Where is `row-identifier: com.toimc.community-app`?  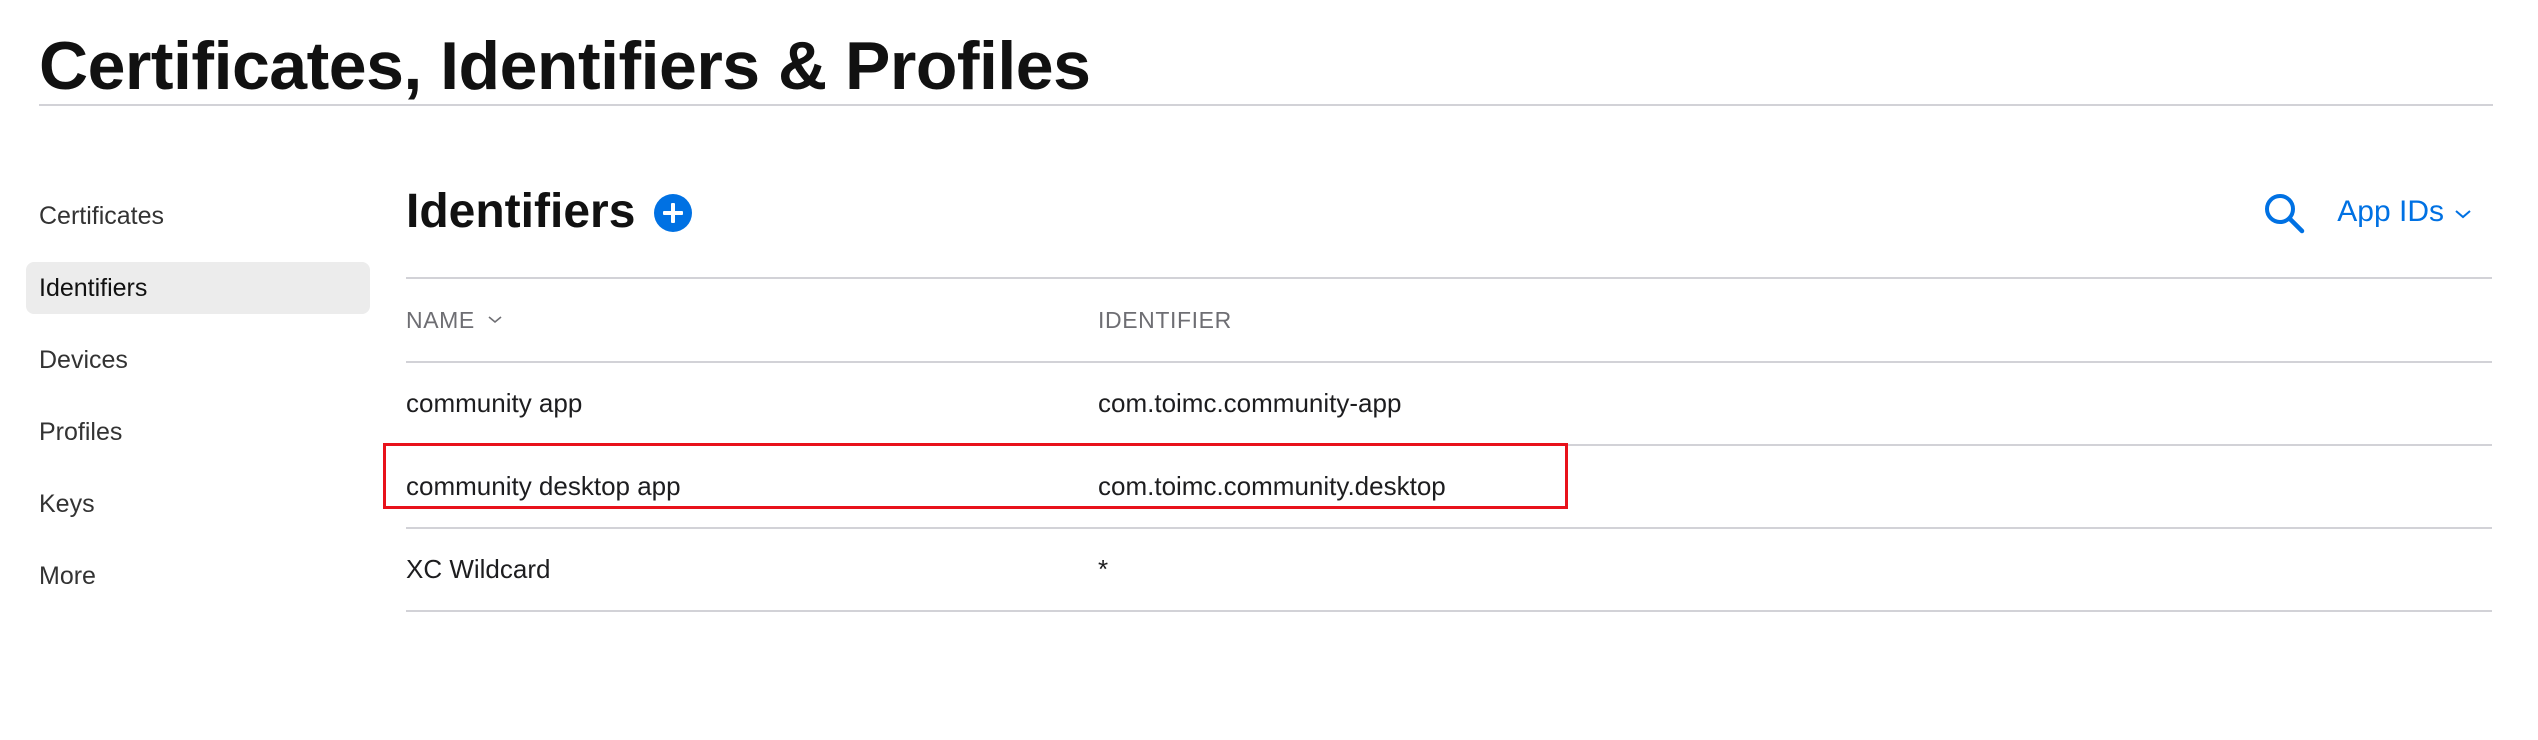 row-identifier: com.toimc.community-app is located at coordinates (1250, 403).